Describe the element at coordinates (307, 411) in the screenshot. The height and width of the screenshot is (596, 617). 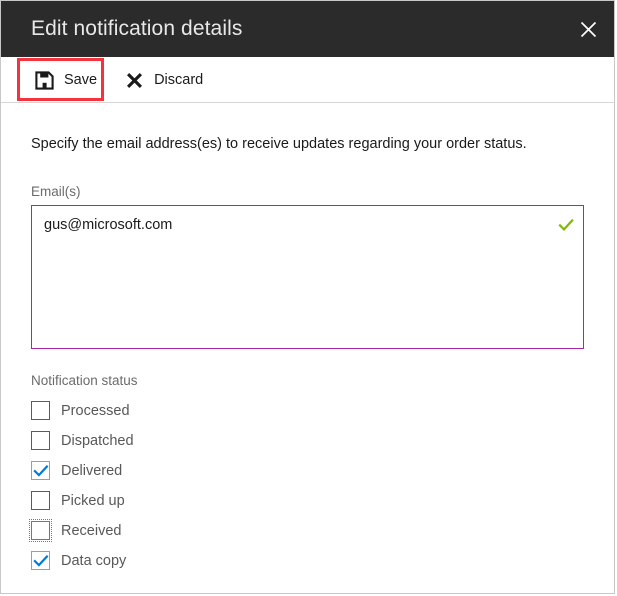
I see `checkbox-row-processed: Processed` at that location.